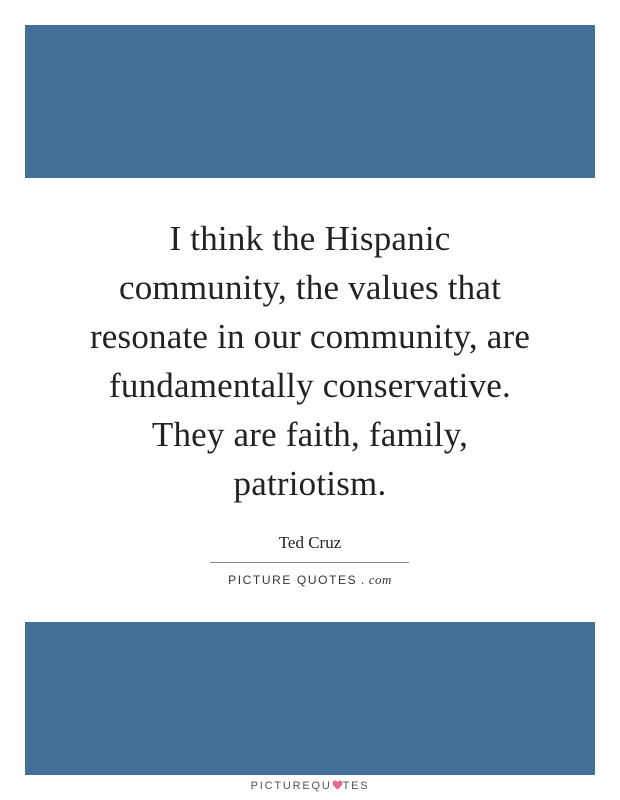 Image resolution: width=620 pixels, height=800 pixels. Describe the element at coordinates (310, 483) in the screenshot. I see `quote-line: patriotism.` at that location.